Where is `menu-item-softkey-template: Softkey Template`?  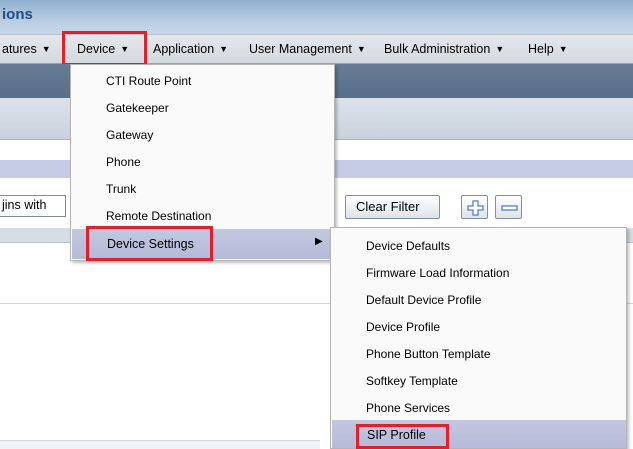 menu-item-softkey-template: Softkey Template is located at coordinates (412, 381).